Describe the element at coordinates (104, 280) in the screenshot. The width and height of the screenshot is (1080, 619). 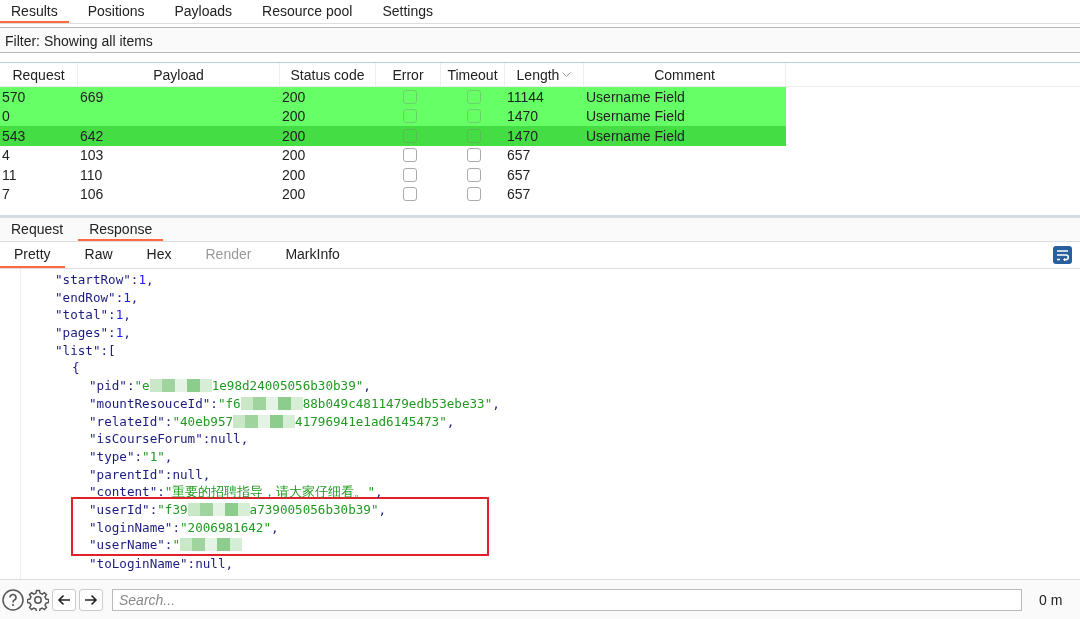
I see `code-line: "startRow":1,` at that location.